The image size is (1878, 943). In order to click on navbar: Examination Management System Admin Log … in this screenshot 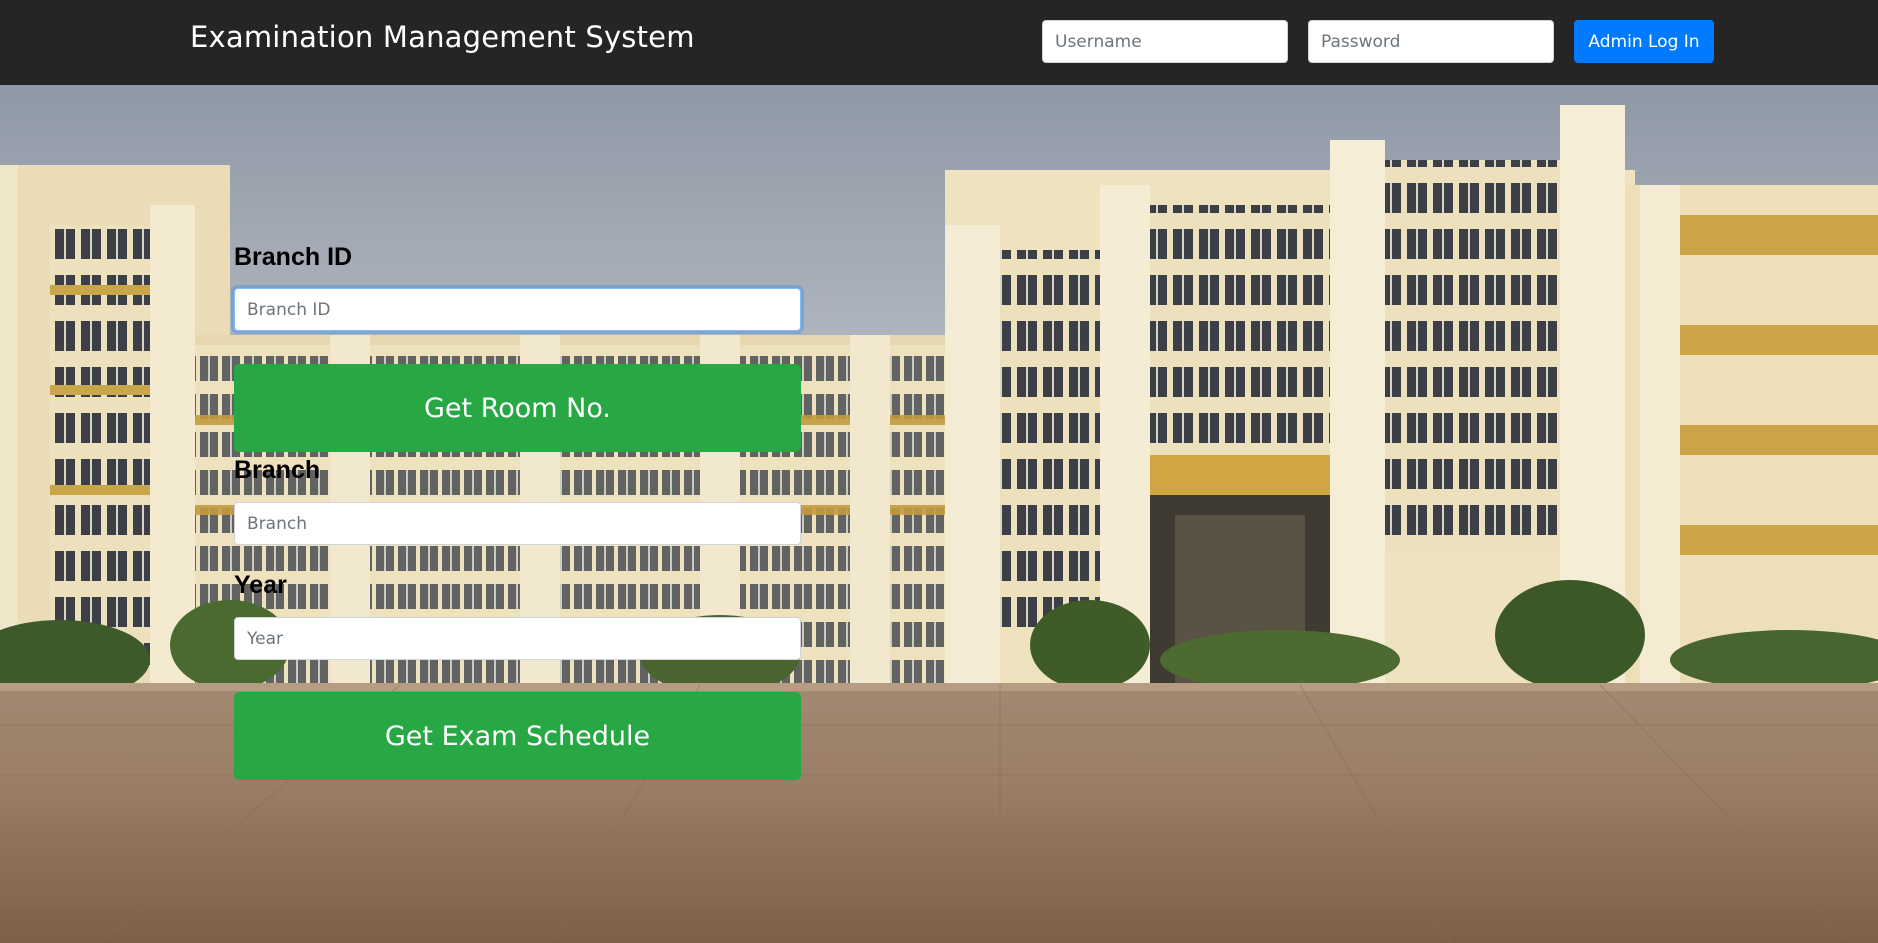, I will do `click(939, 42)`.